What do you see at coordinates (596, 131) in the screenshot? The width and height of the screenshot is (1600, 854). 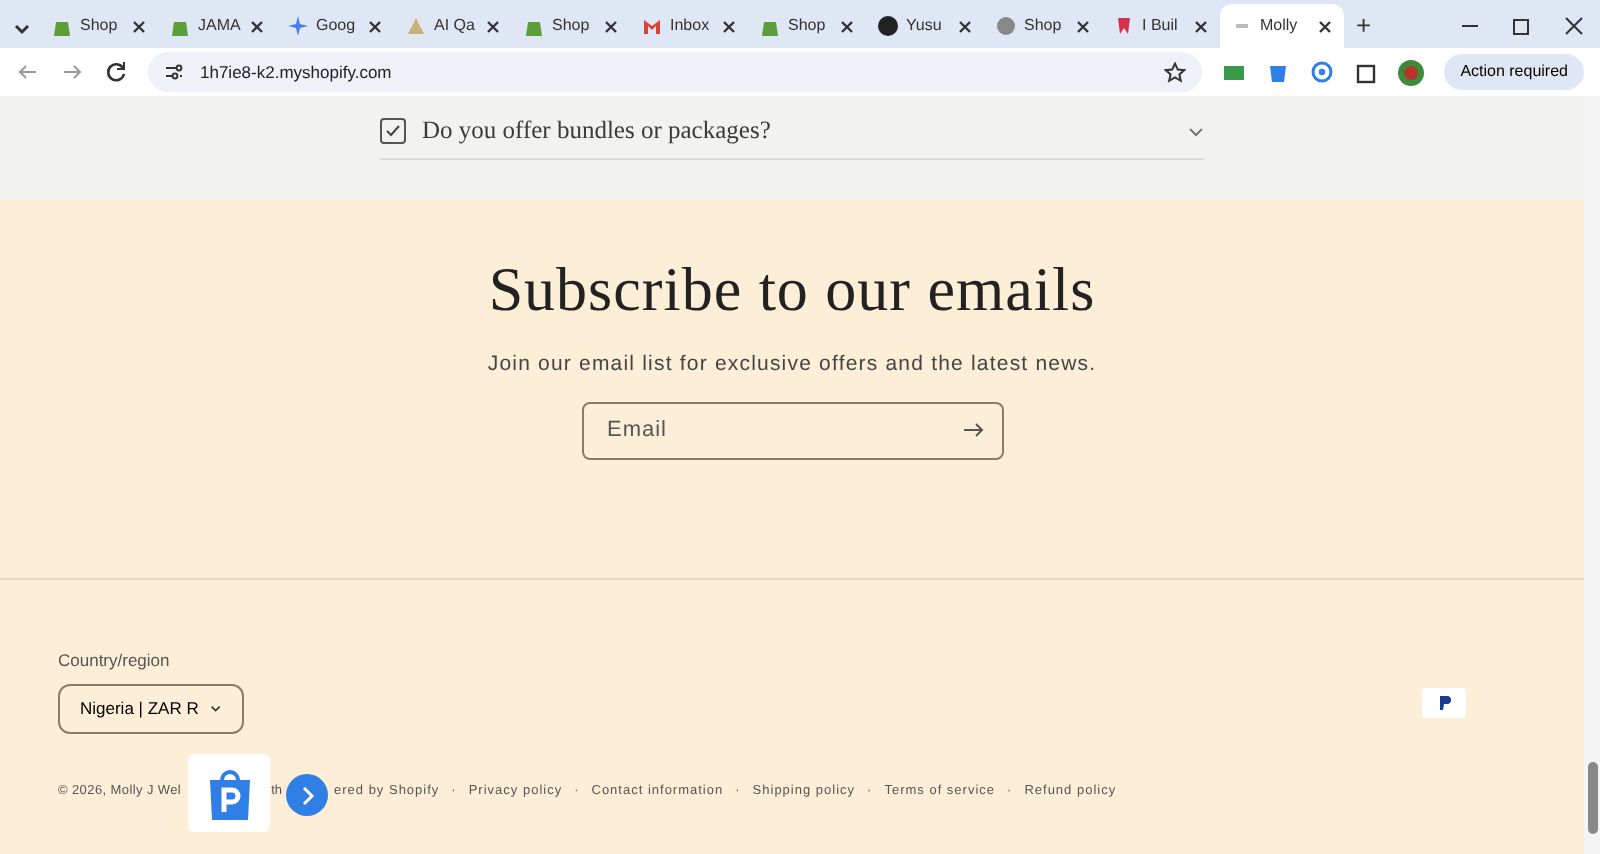 I see `faq-question: Do you offer bundles or packages?` at bounding box center [596, 131].